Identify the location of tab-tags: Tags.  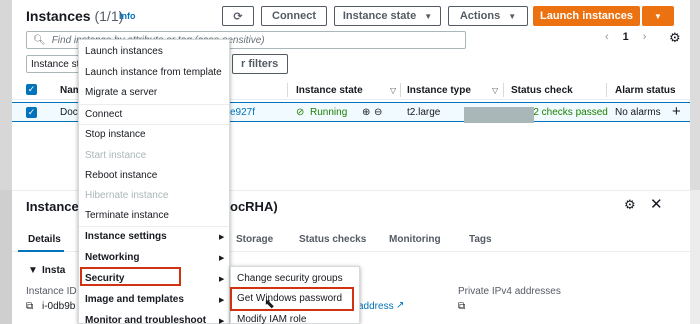
(480, 239).